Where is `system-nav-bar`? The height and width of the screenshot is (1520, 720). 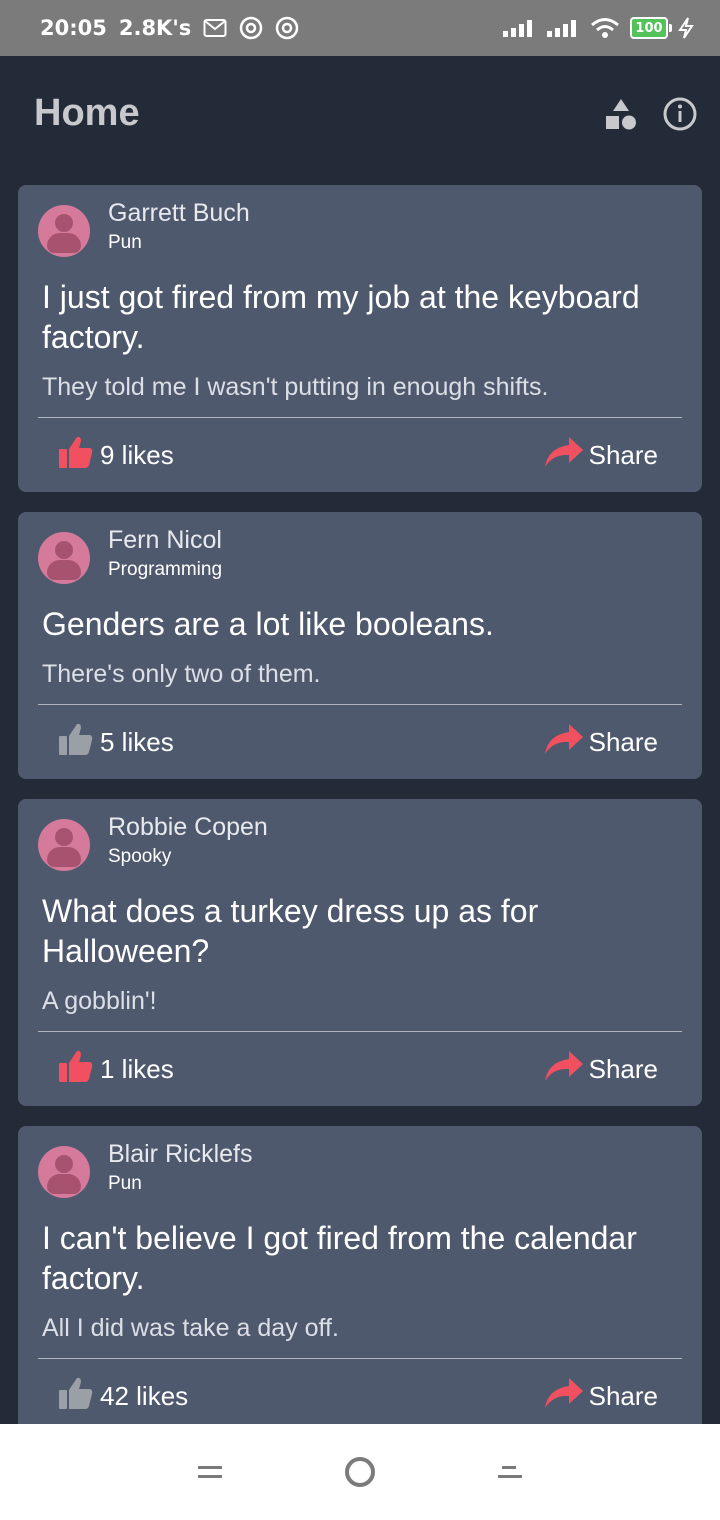
system-nav-bar is located at coordinates (360, 1472).